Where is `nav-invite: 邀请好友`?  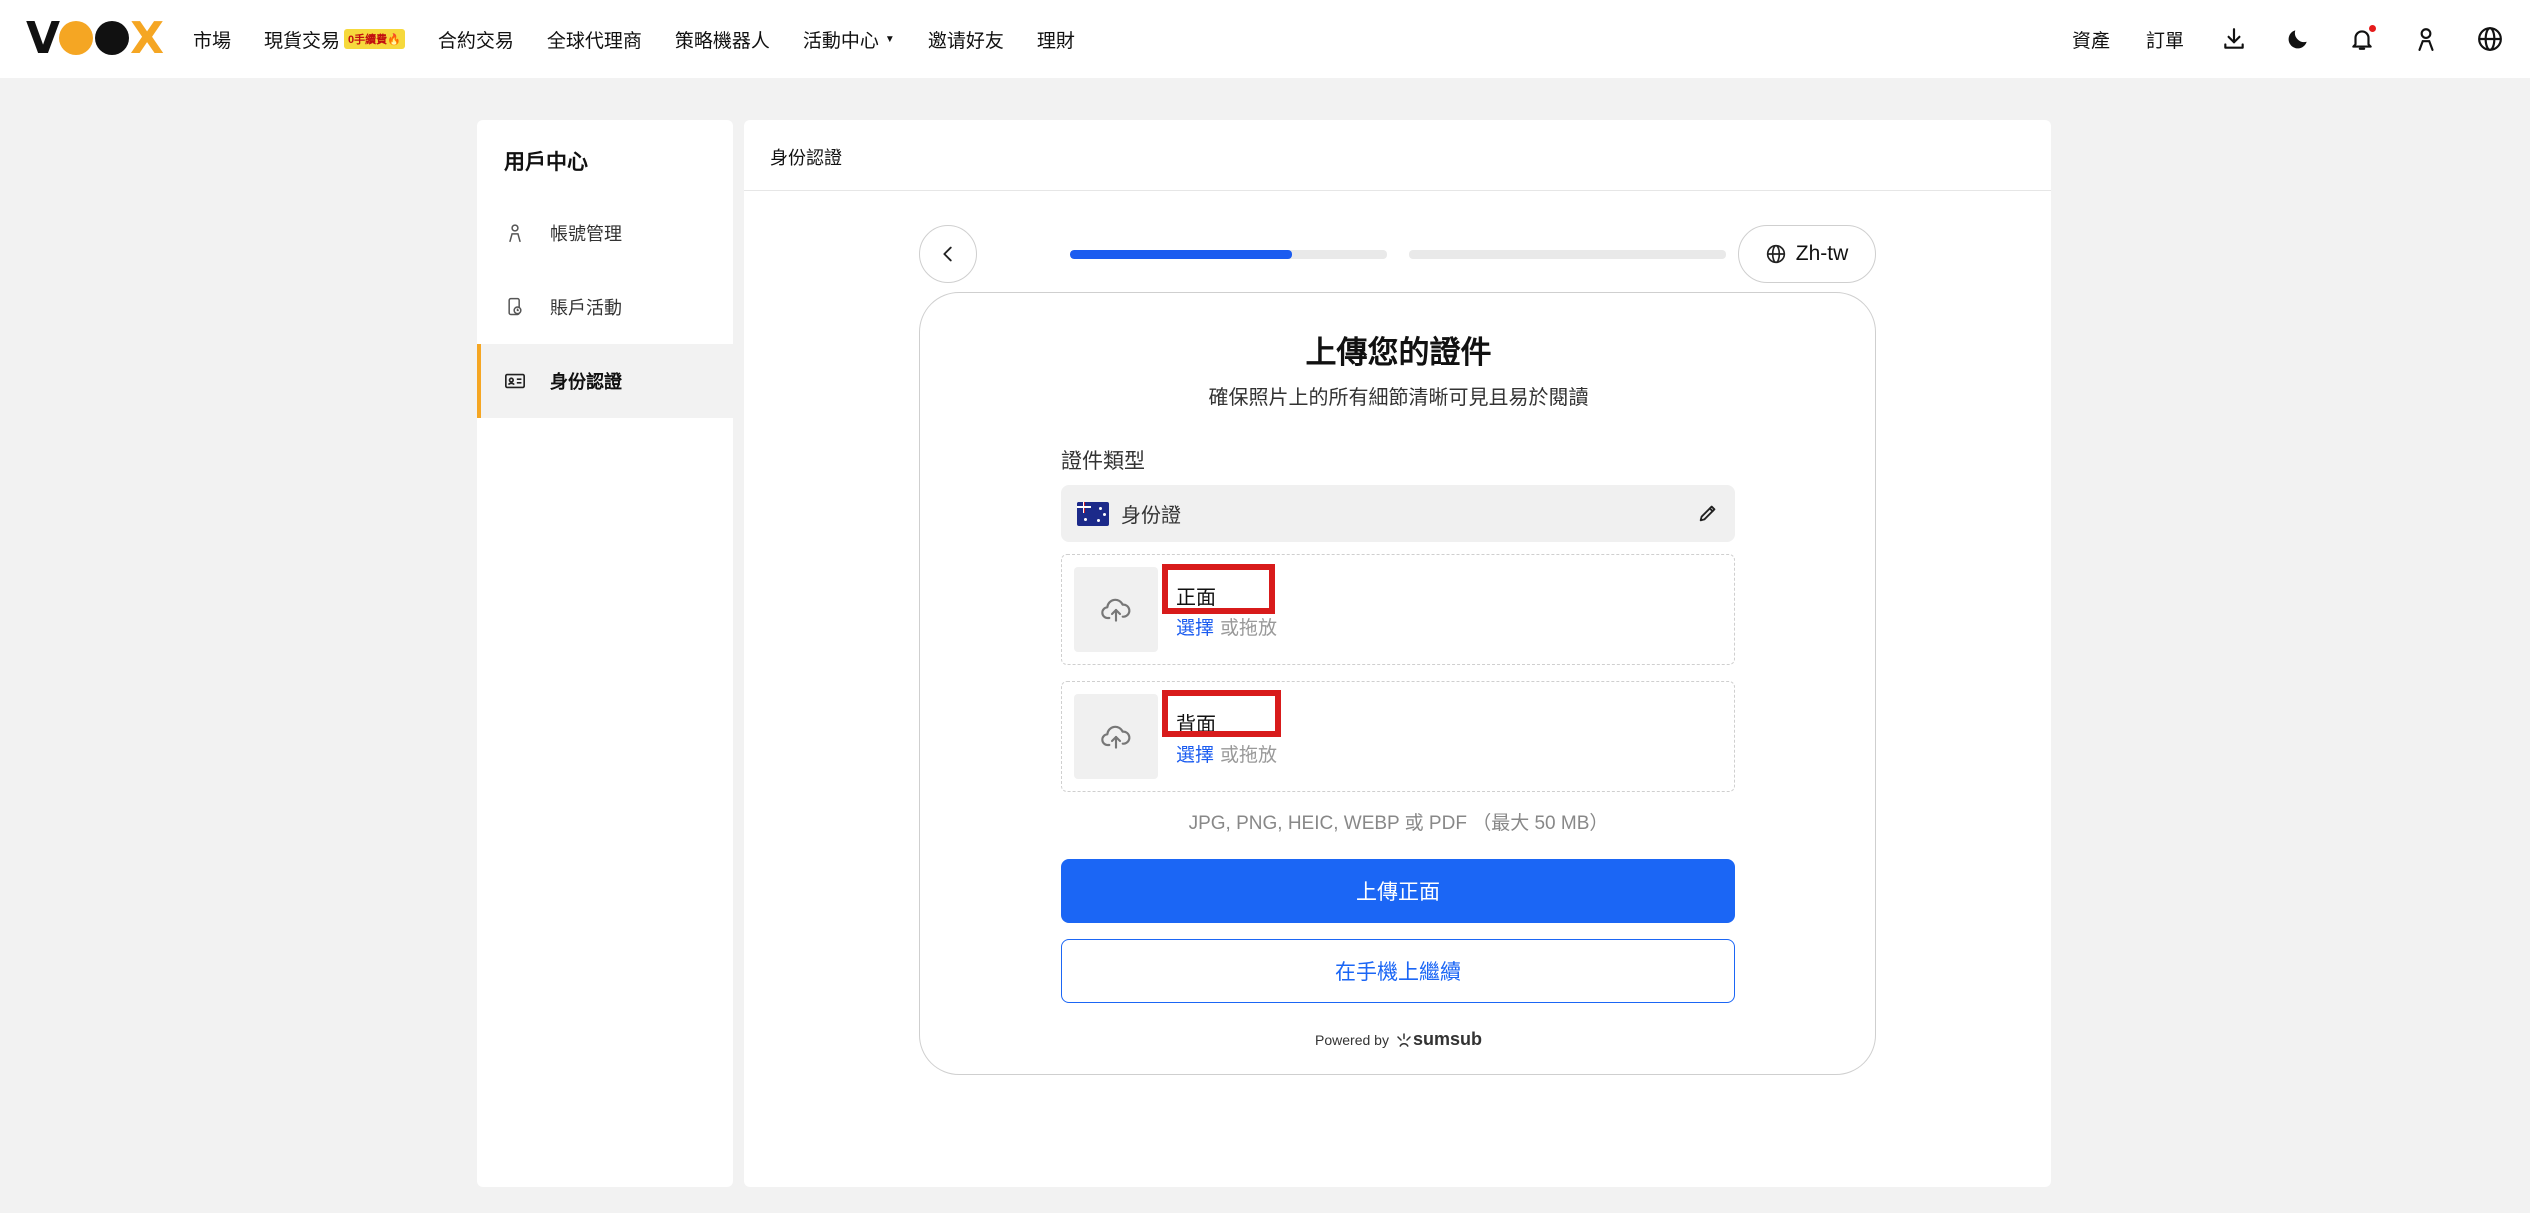 nav-invite: 邀请好友 is located at coordinates (966, 39).